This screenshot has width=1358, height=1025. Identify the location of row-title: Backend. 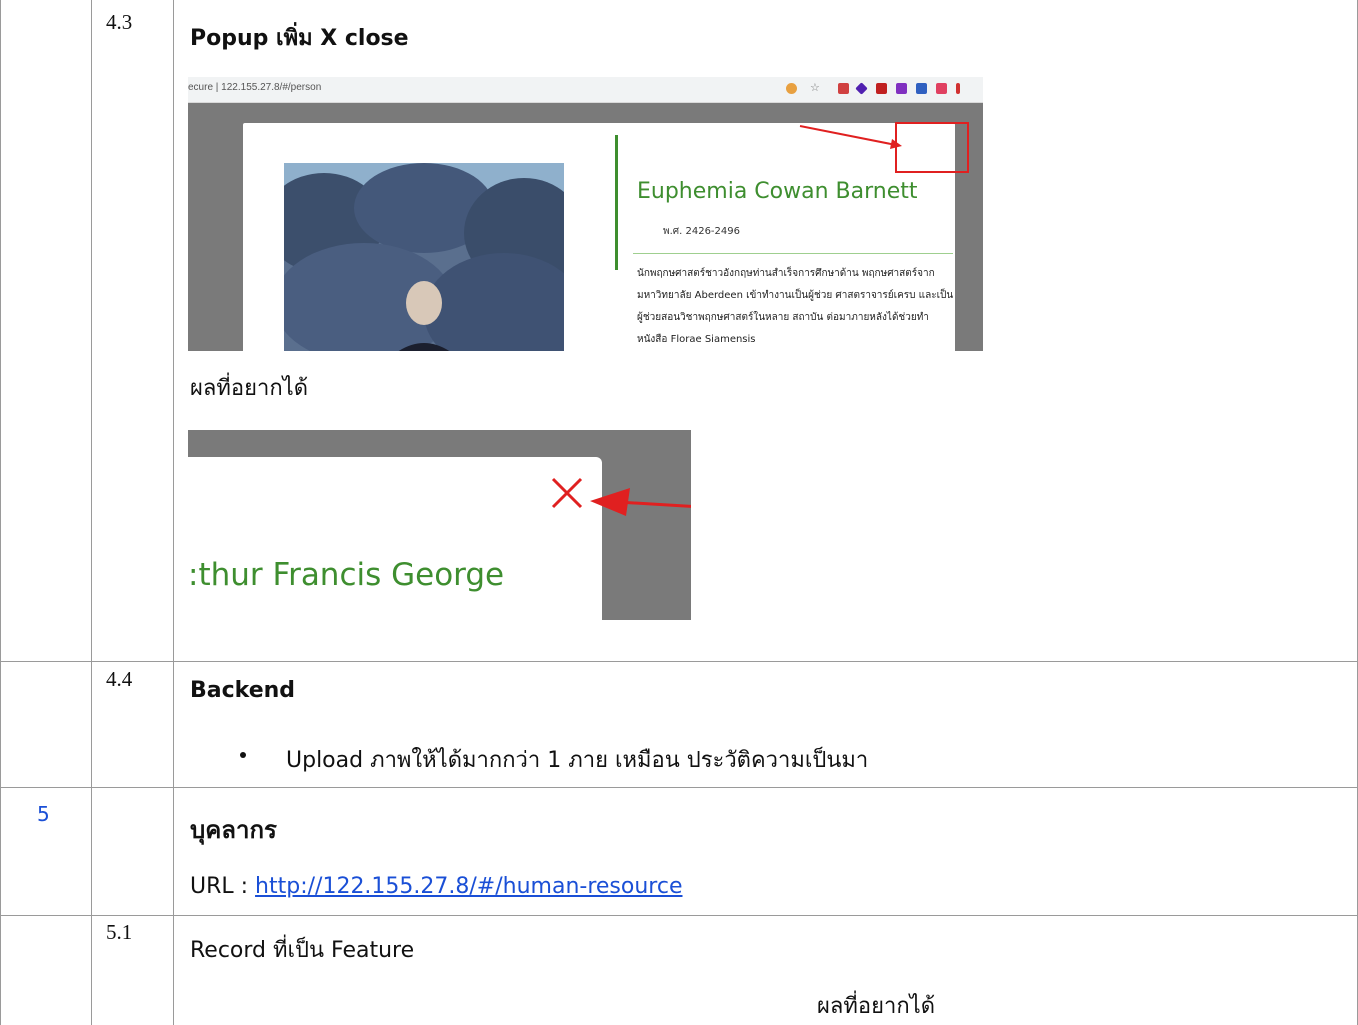
(243, 690).